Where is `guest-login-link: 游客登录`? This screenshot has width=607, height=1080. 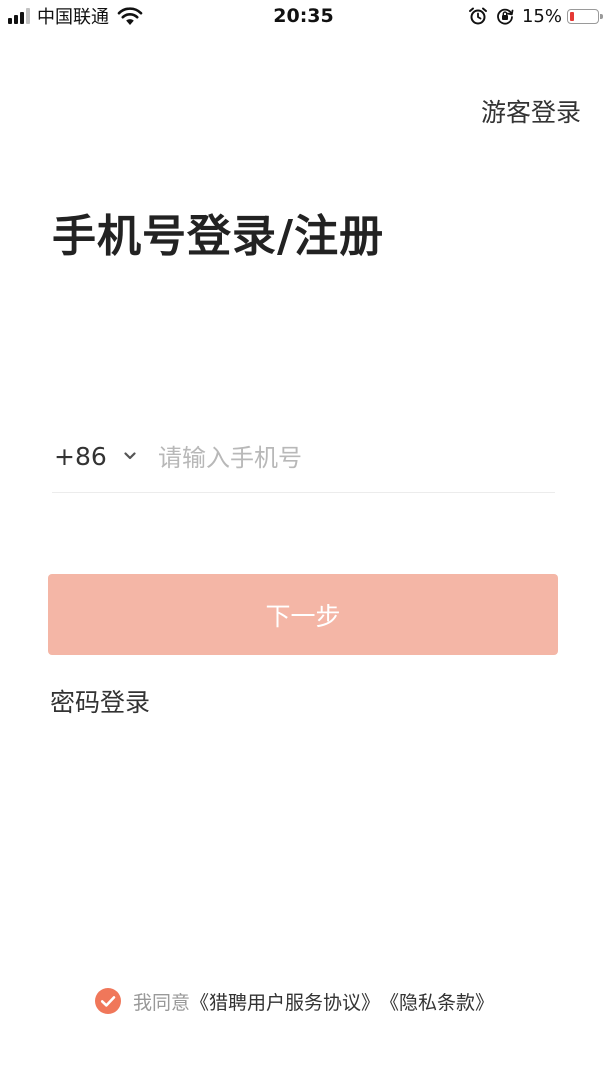
guest-login-link: 游客登录 is located at coordinates (531, 111).